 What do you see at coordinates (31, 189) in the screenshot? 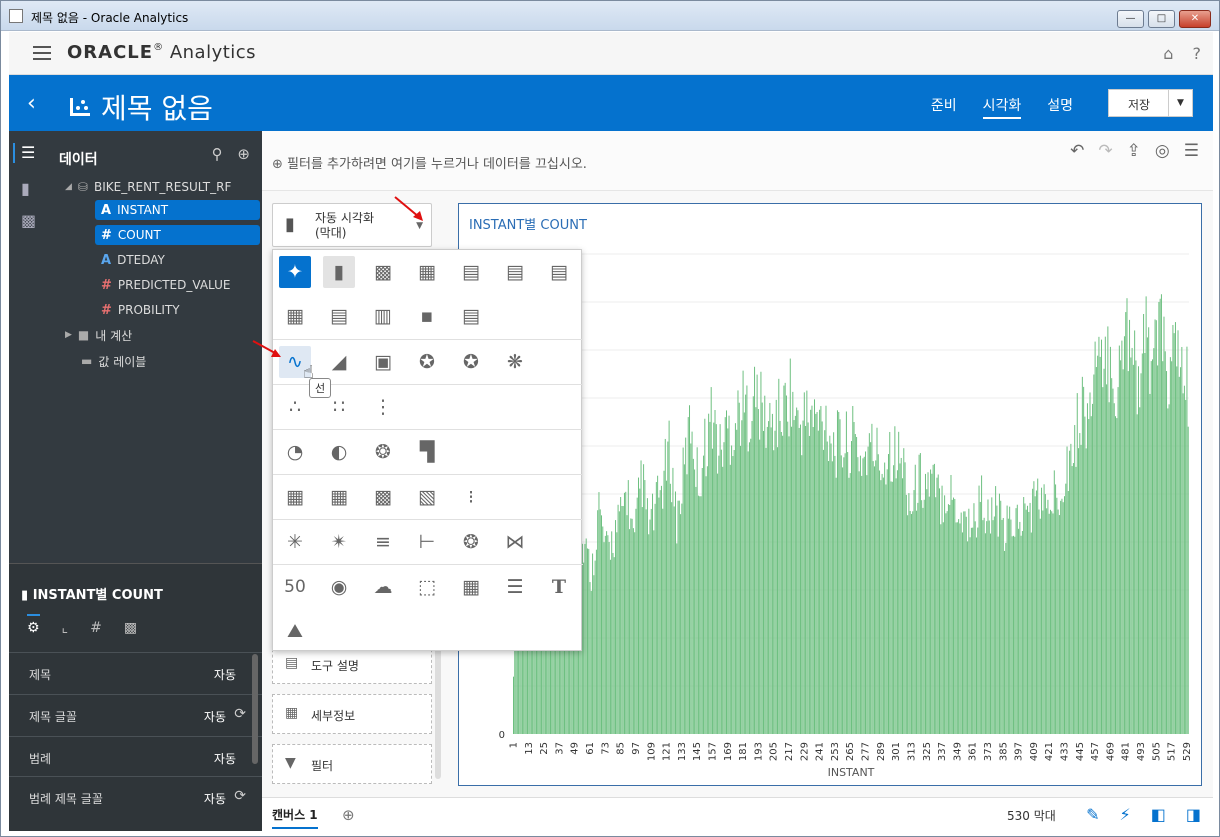
I see `visualizations-icon: ▮` at bounding box center [31, 189].